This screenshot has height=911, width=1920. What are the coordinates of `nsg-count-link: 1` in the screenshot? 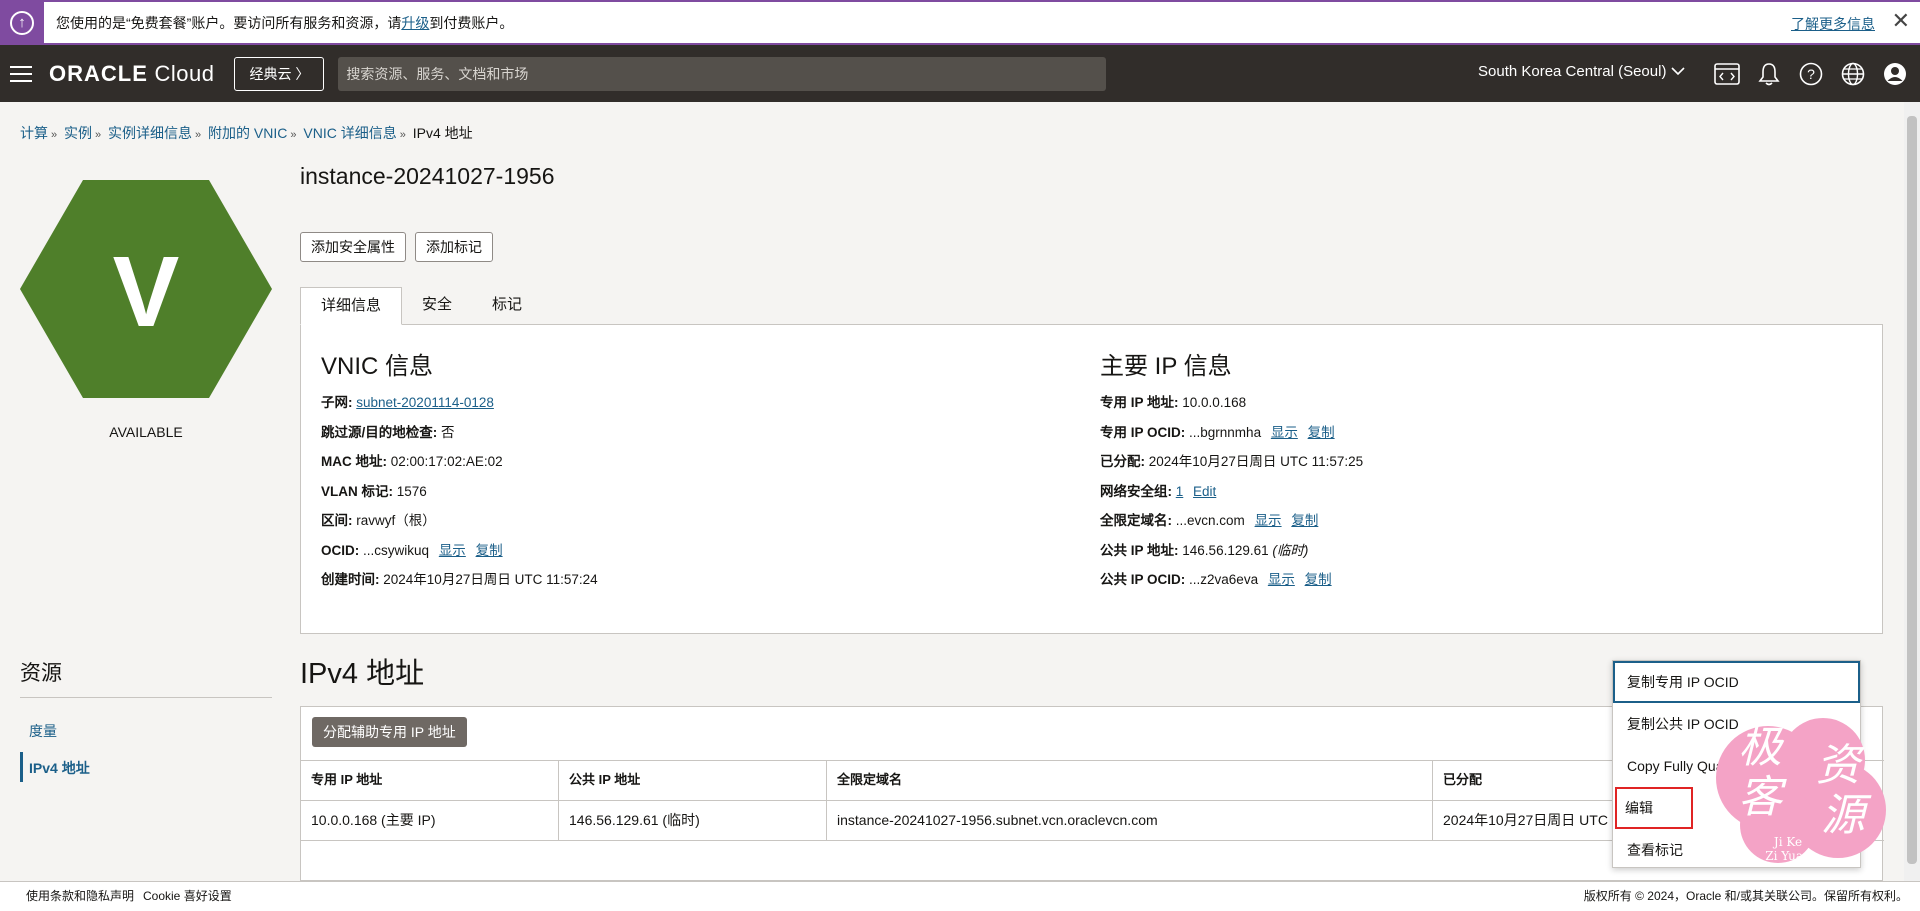 It's located at (1180, 491).